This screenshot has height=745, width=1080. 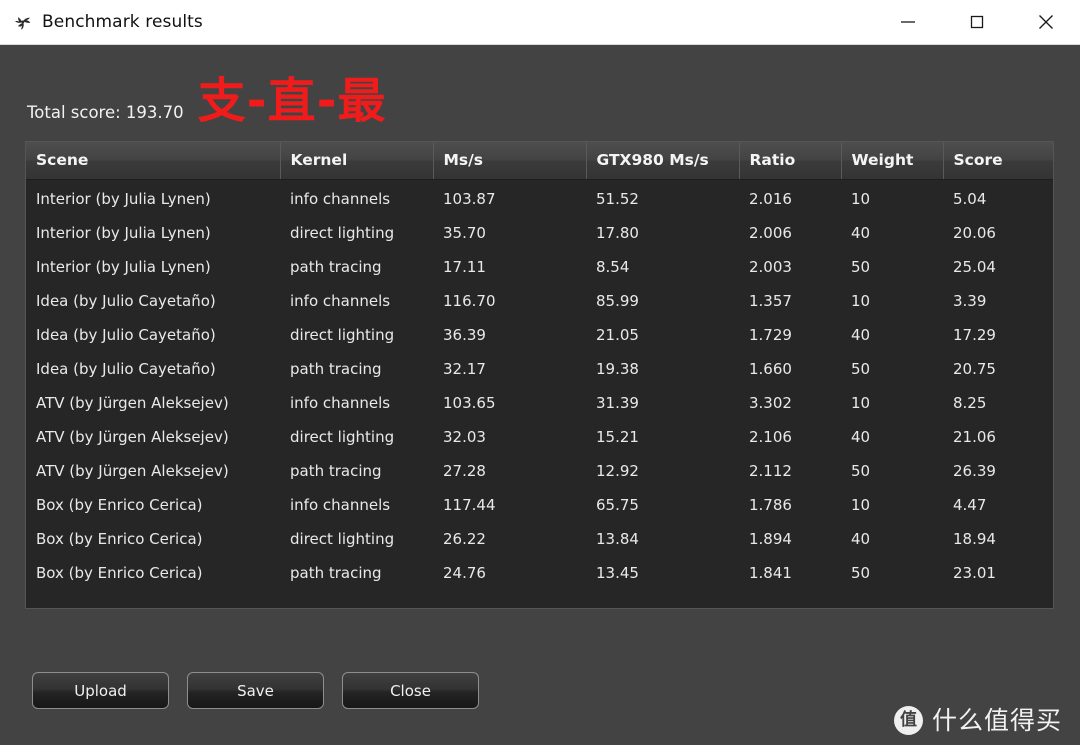 I want to click on cell-ratio: 1.841, so click(x=790, y=573).